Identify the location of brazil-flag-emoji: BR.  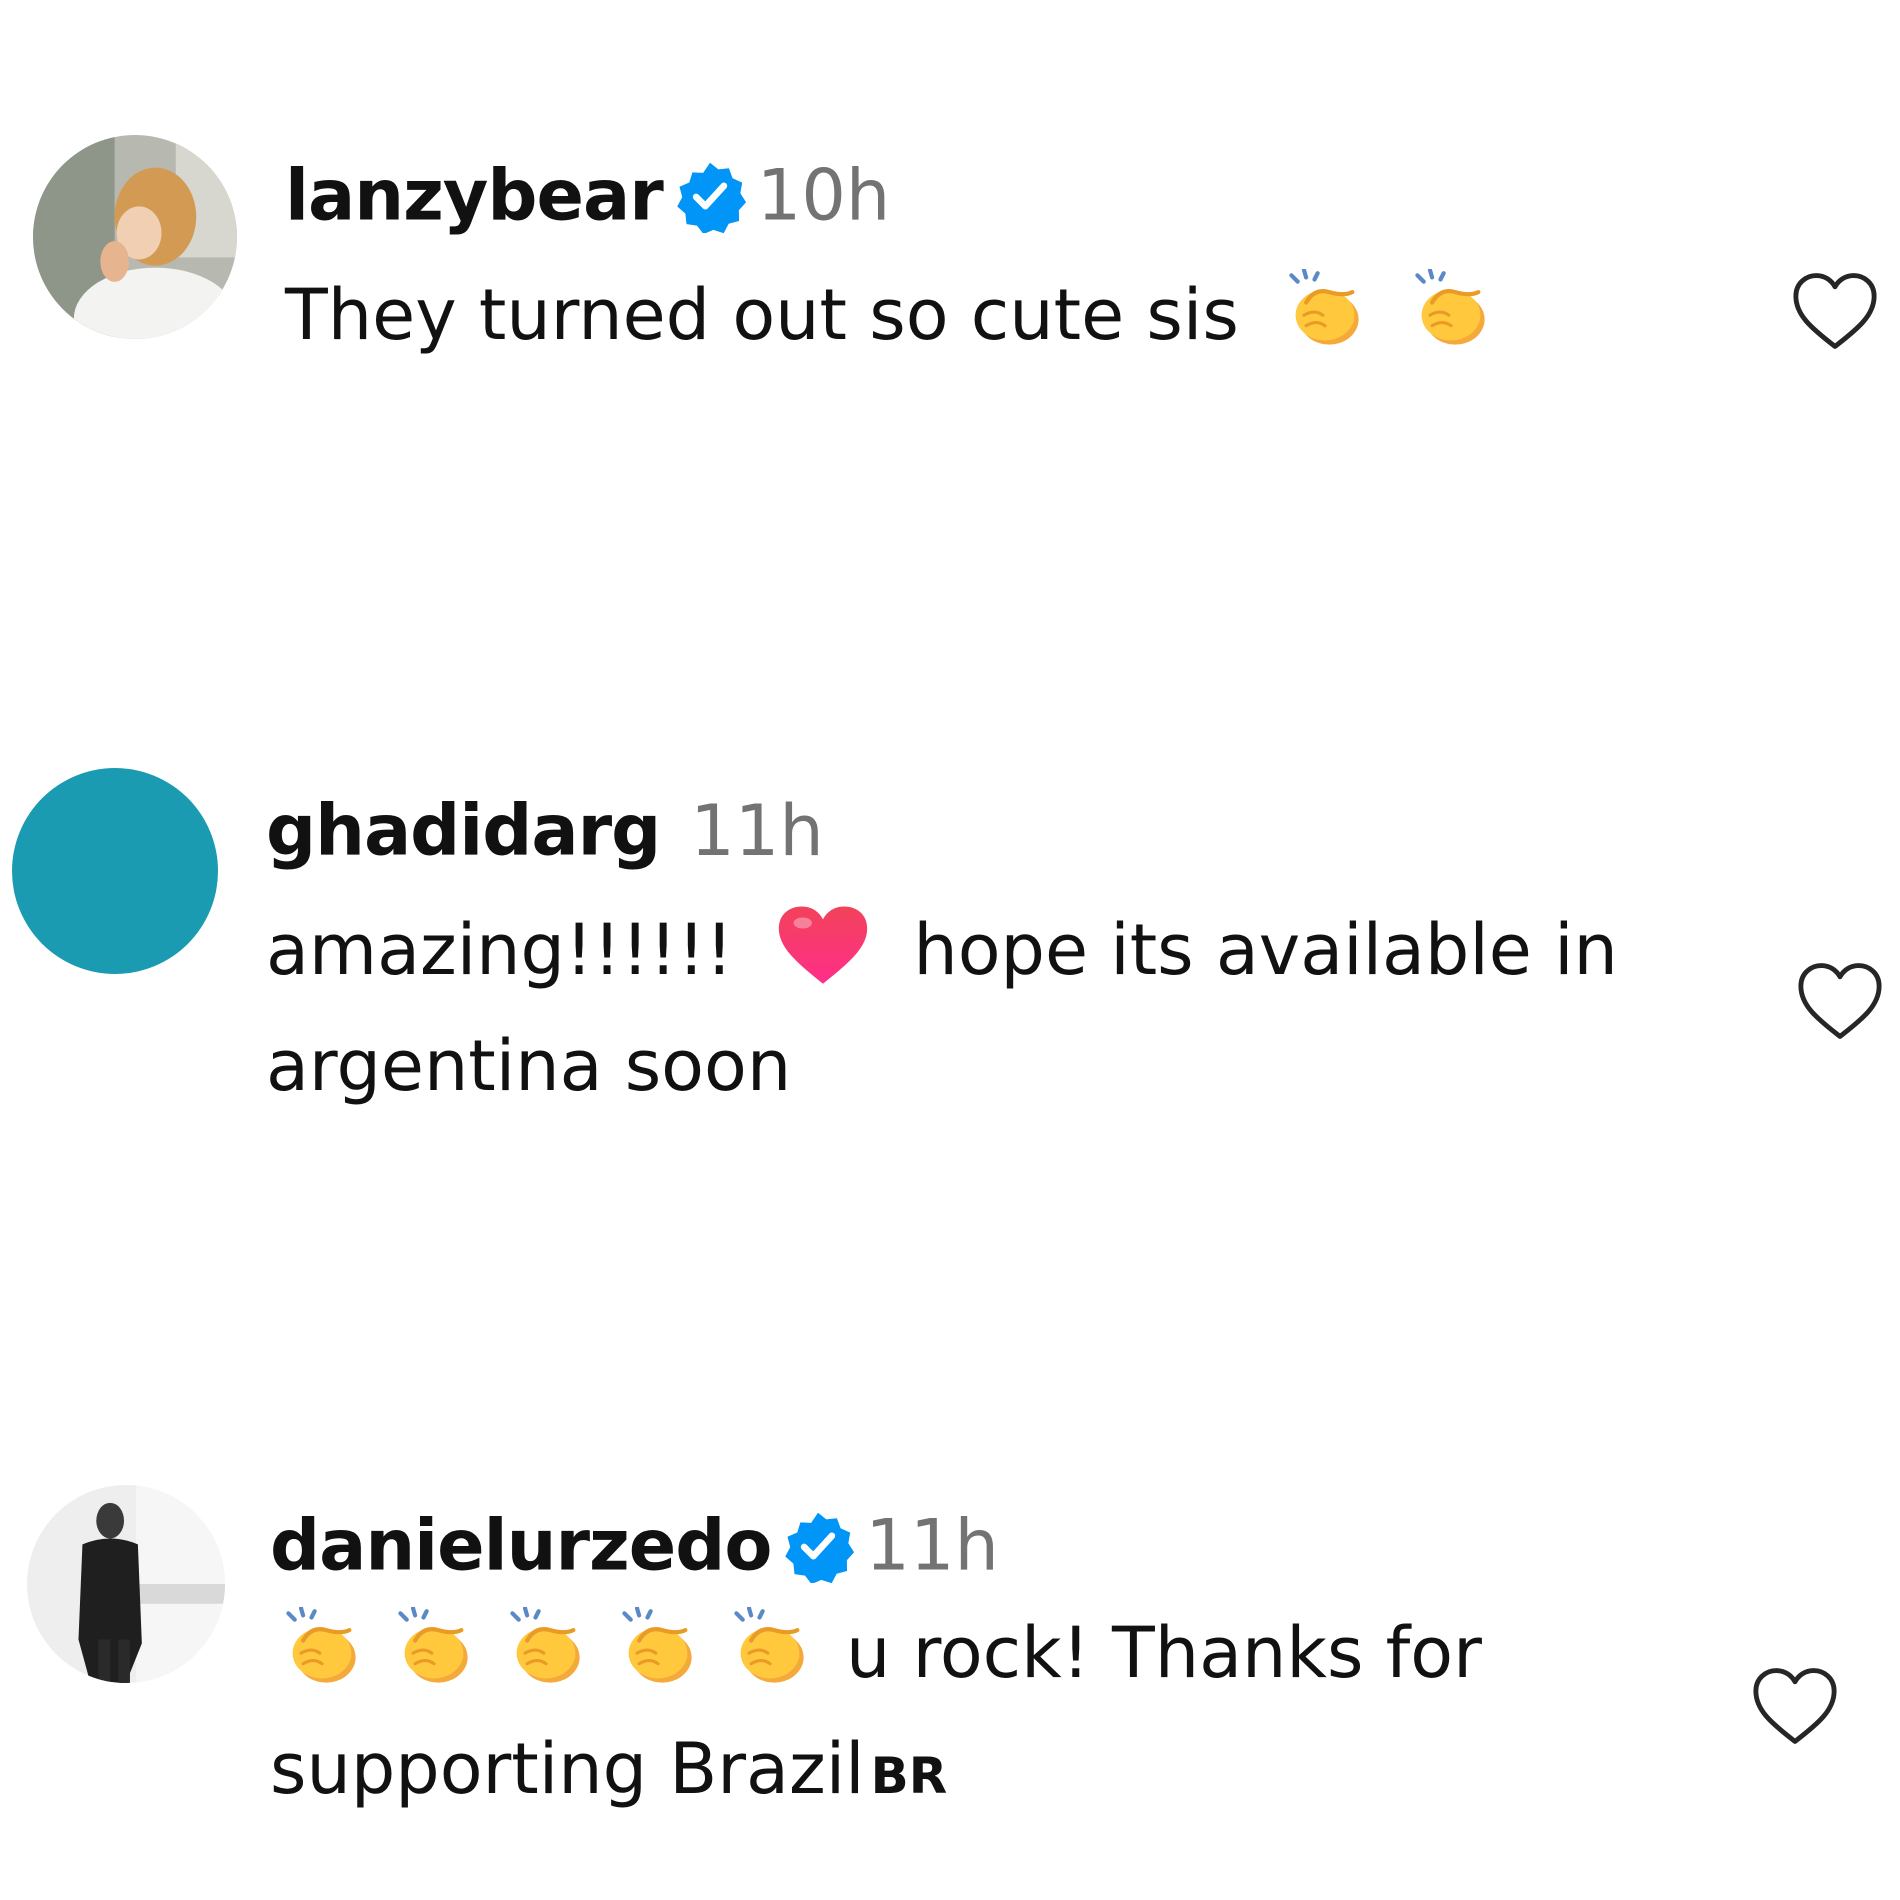
(909, 1776).